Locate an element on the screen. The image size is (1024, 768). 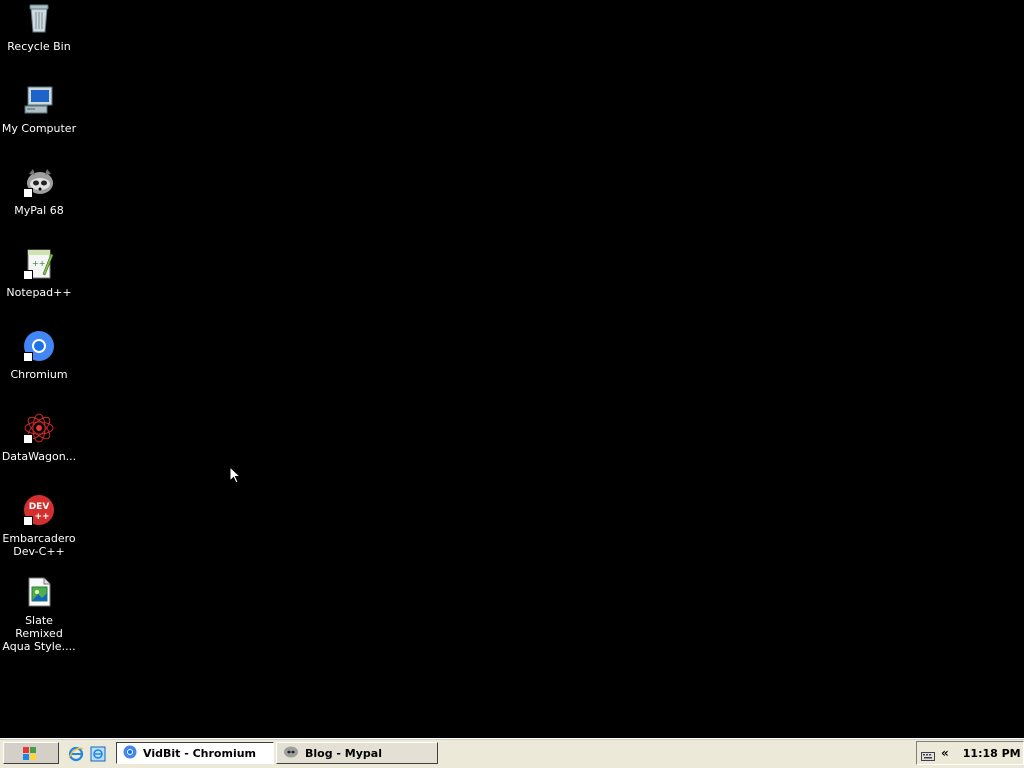
desktop-icon-my-computer: My Computer is located at coordinates (39, 109).